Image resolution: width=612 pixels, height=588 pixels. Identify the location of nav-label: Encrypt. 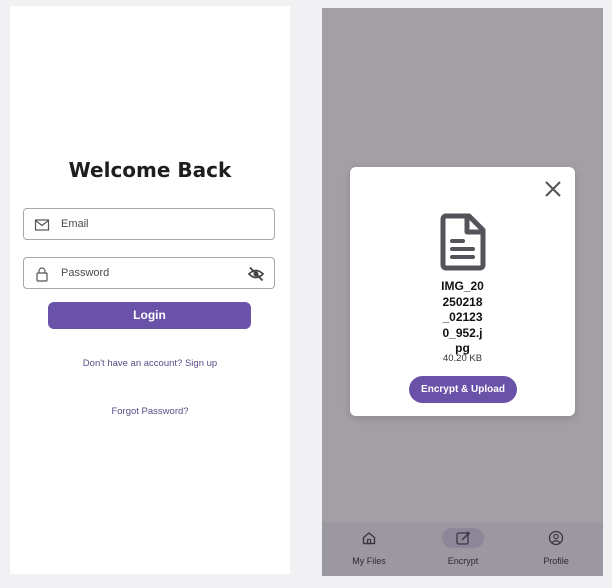
(463, 561).